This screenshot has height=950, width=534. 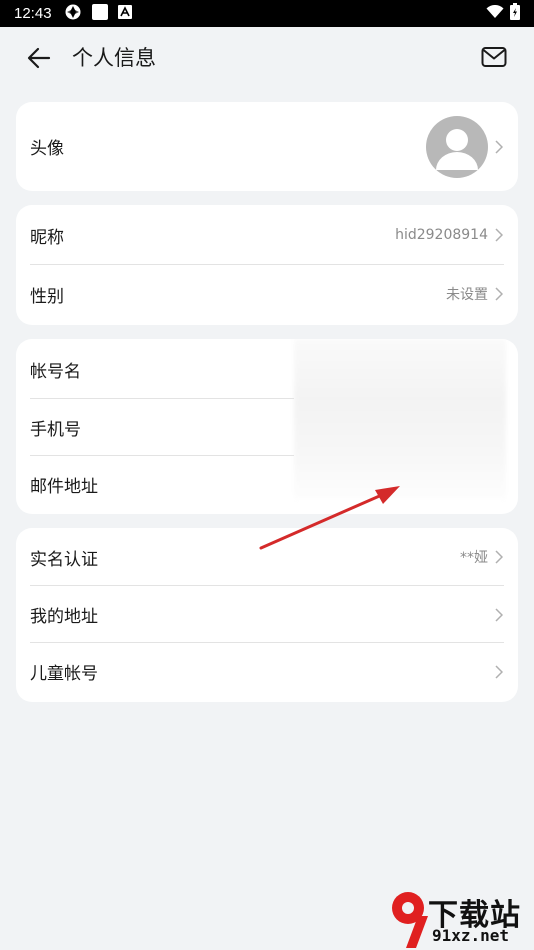 I want to click on back-button, so click(x=39, y=58).